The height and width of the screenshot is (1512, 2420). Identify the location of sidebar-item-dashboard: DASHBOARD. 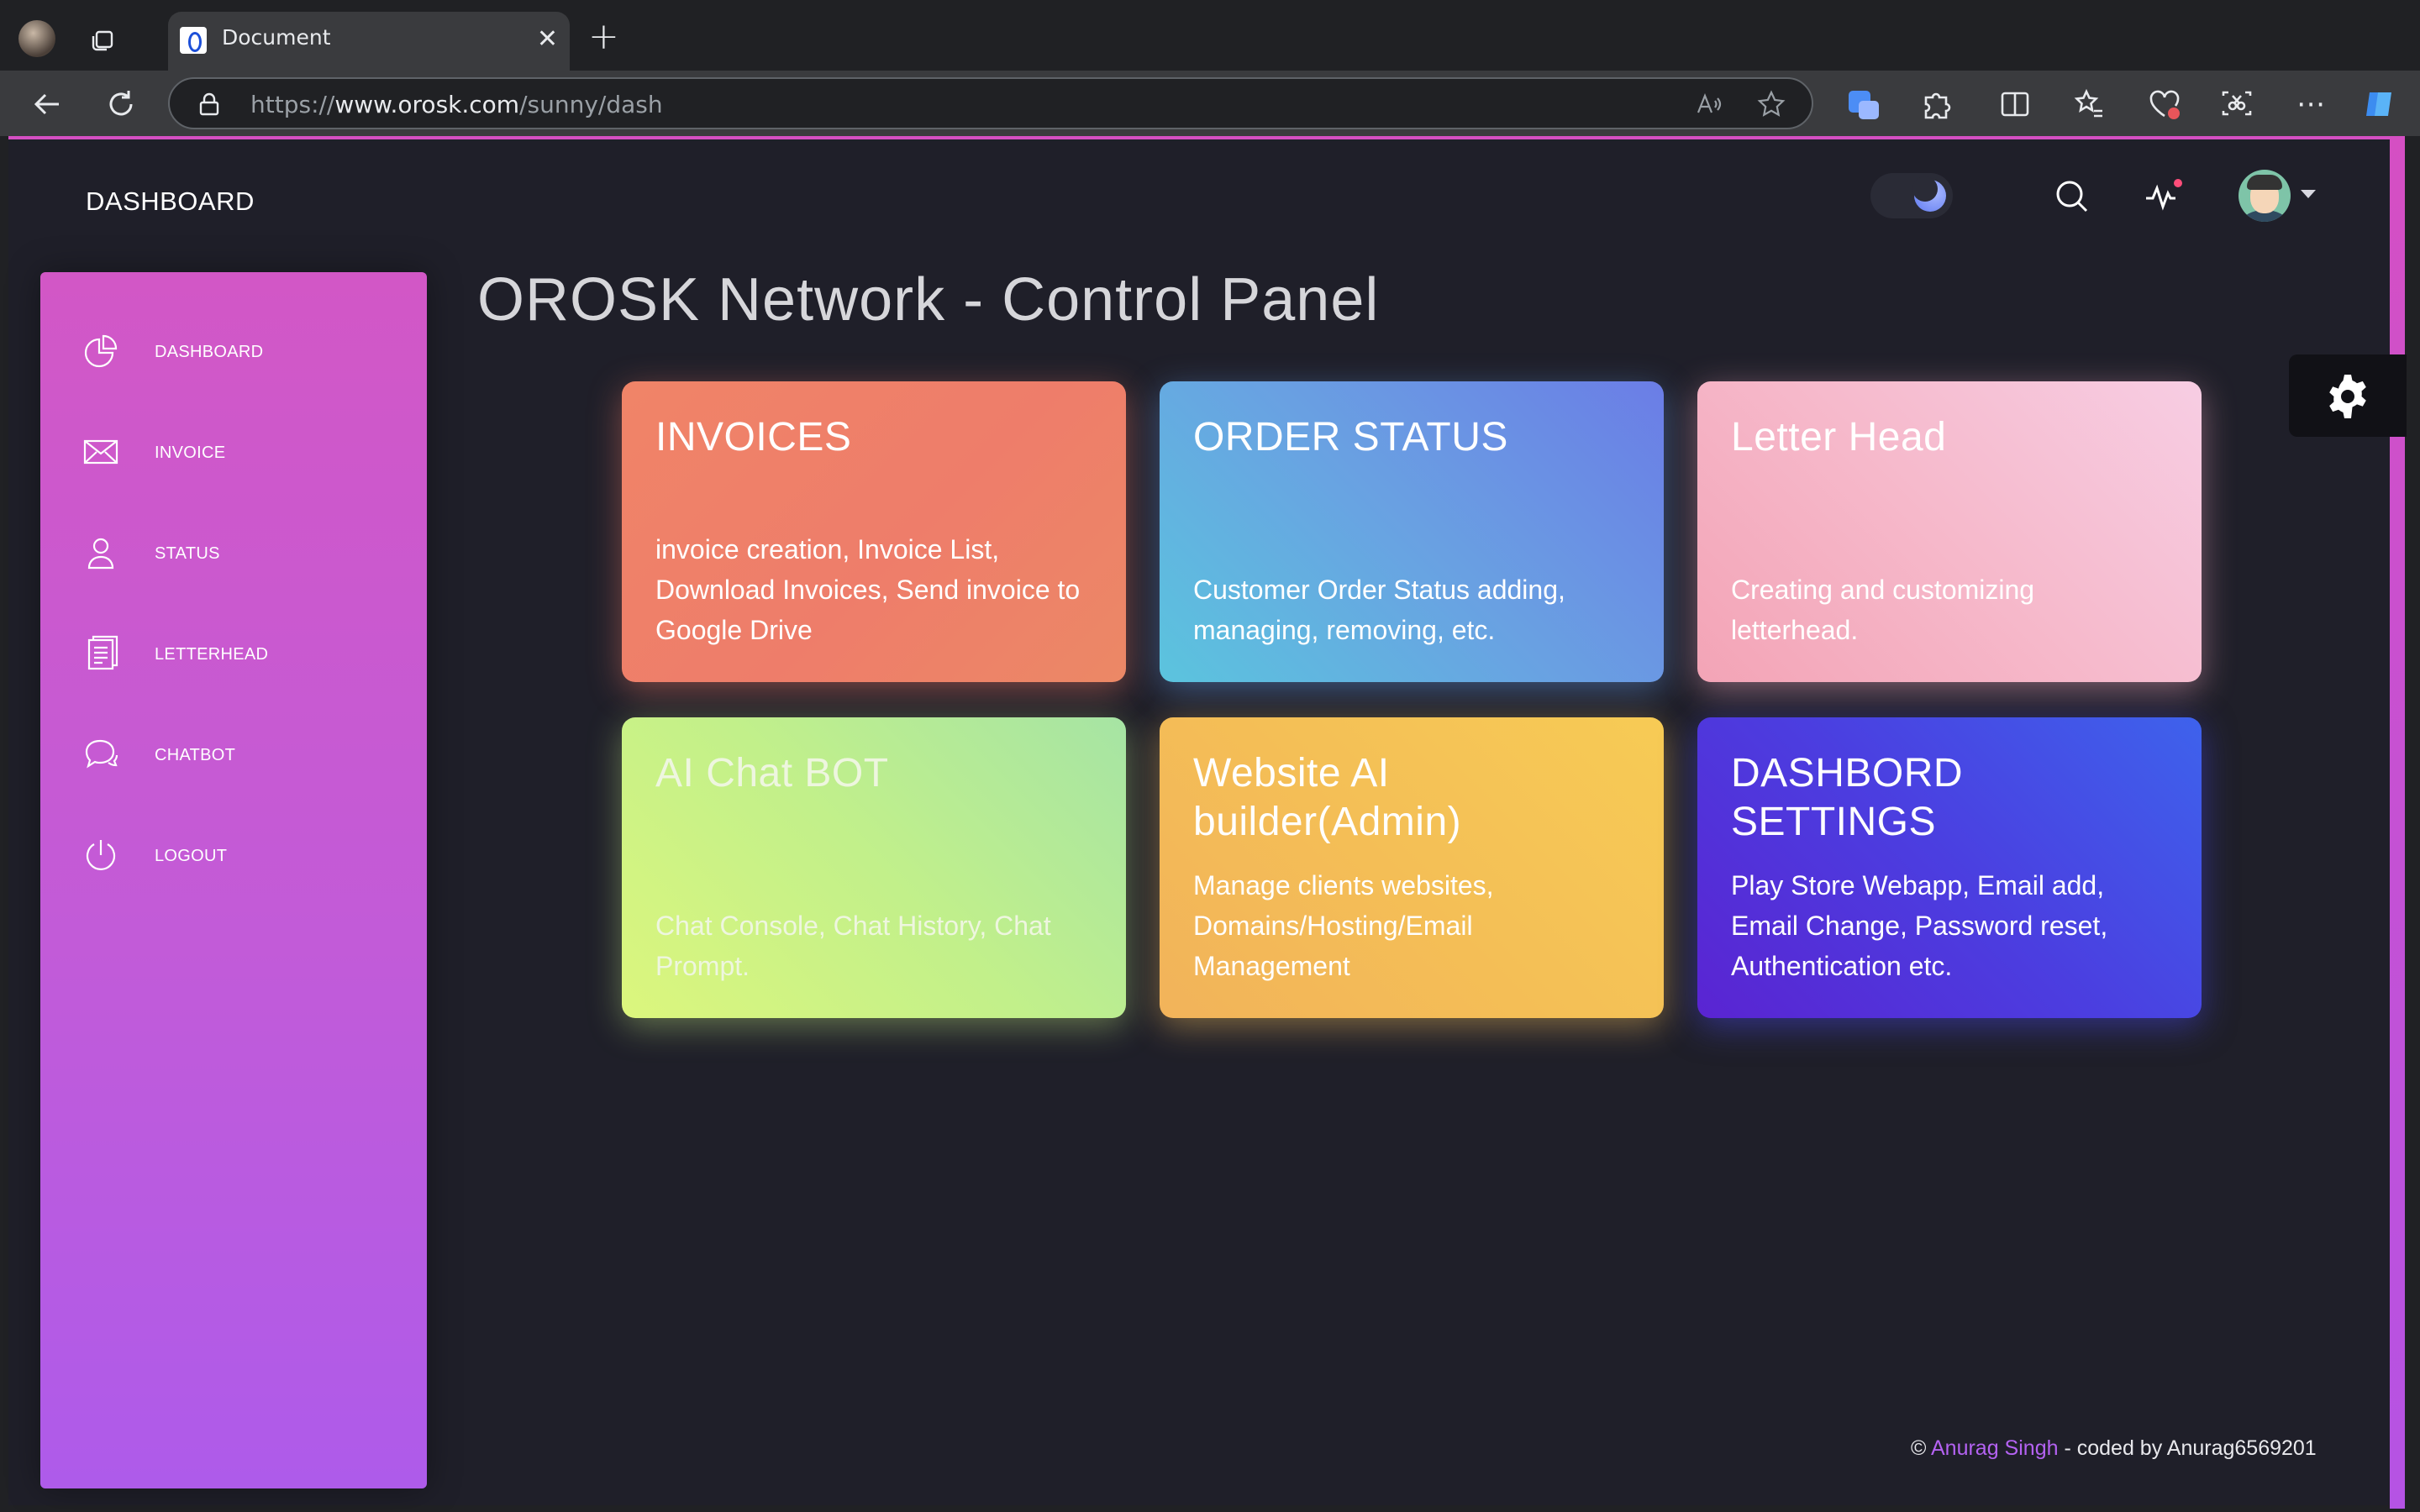
(242, 351).